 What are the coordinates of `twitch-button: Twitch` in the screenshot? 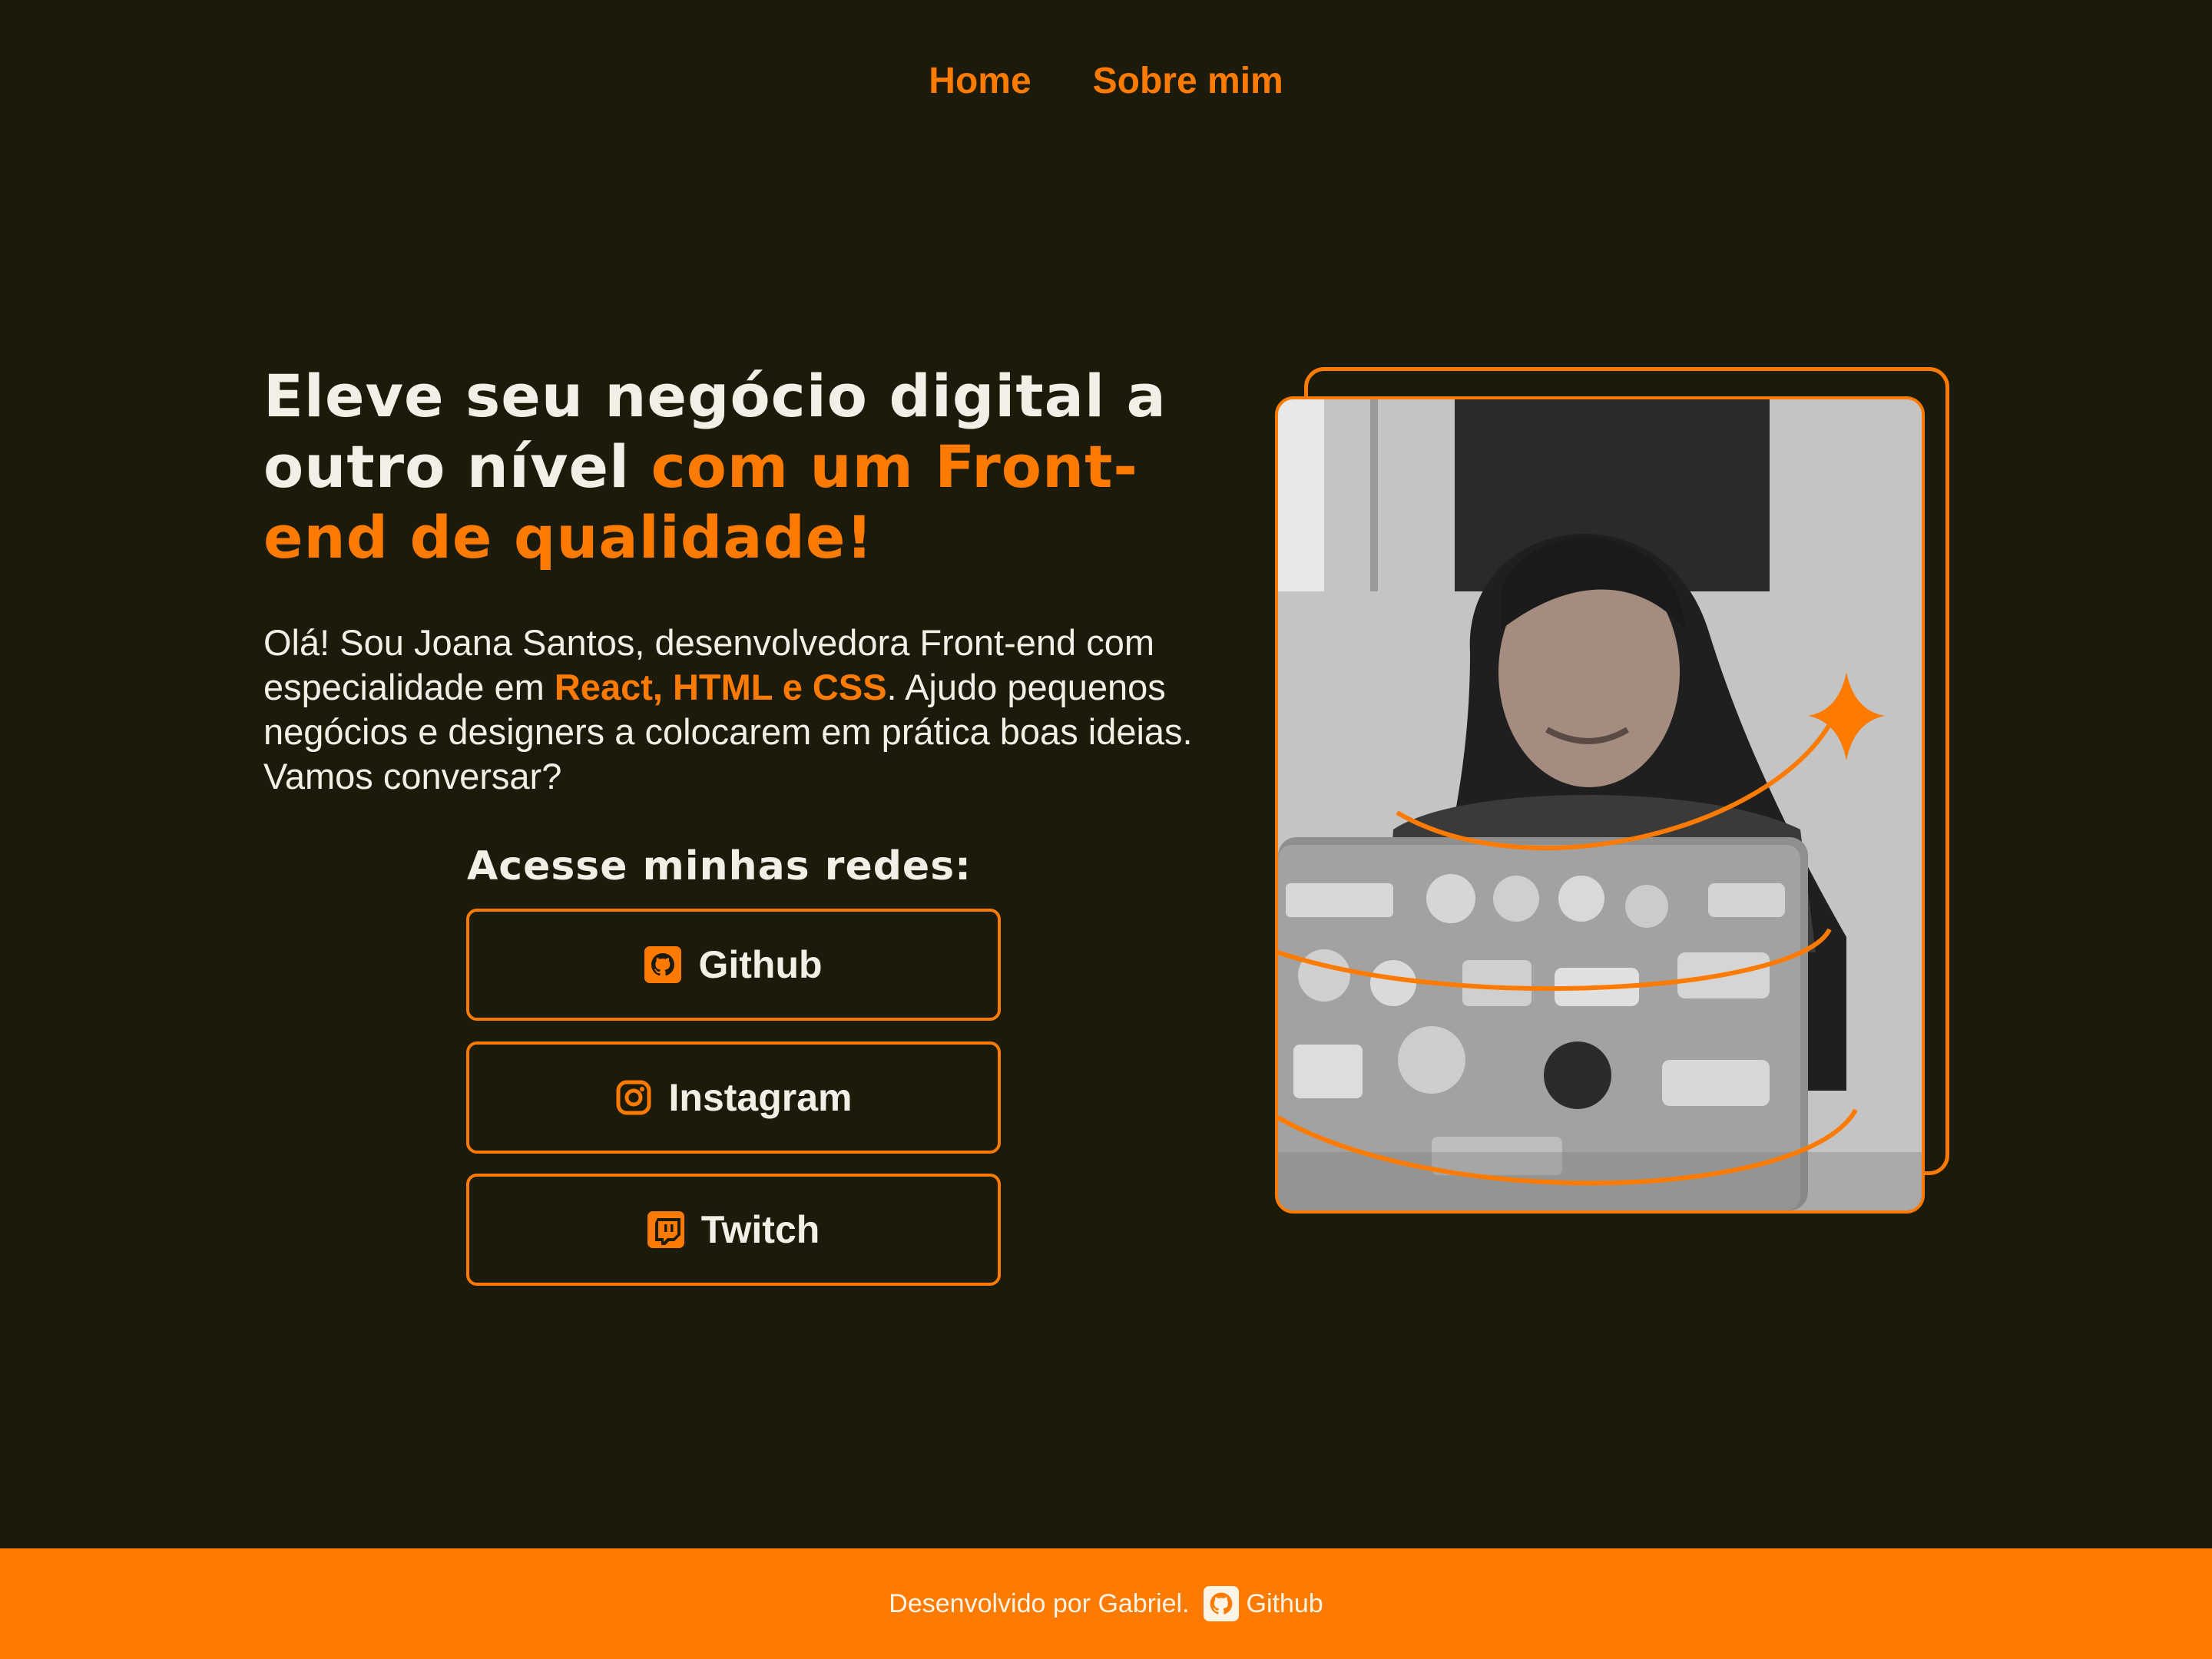 It's located at (733, 1230).